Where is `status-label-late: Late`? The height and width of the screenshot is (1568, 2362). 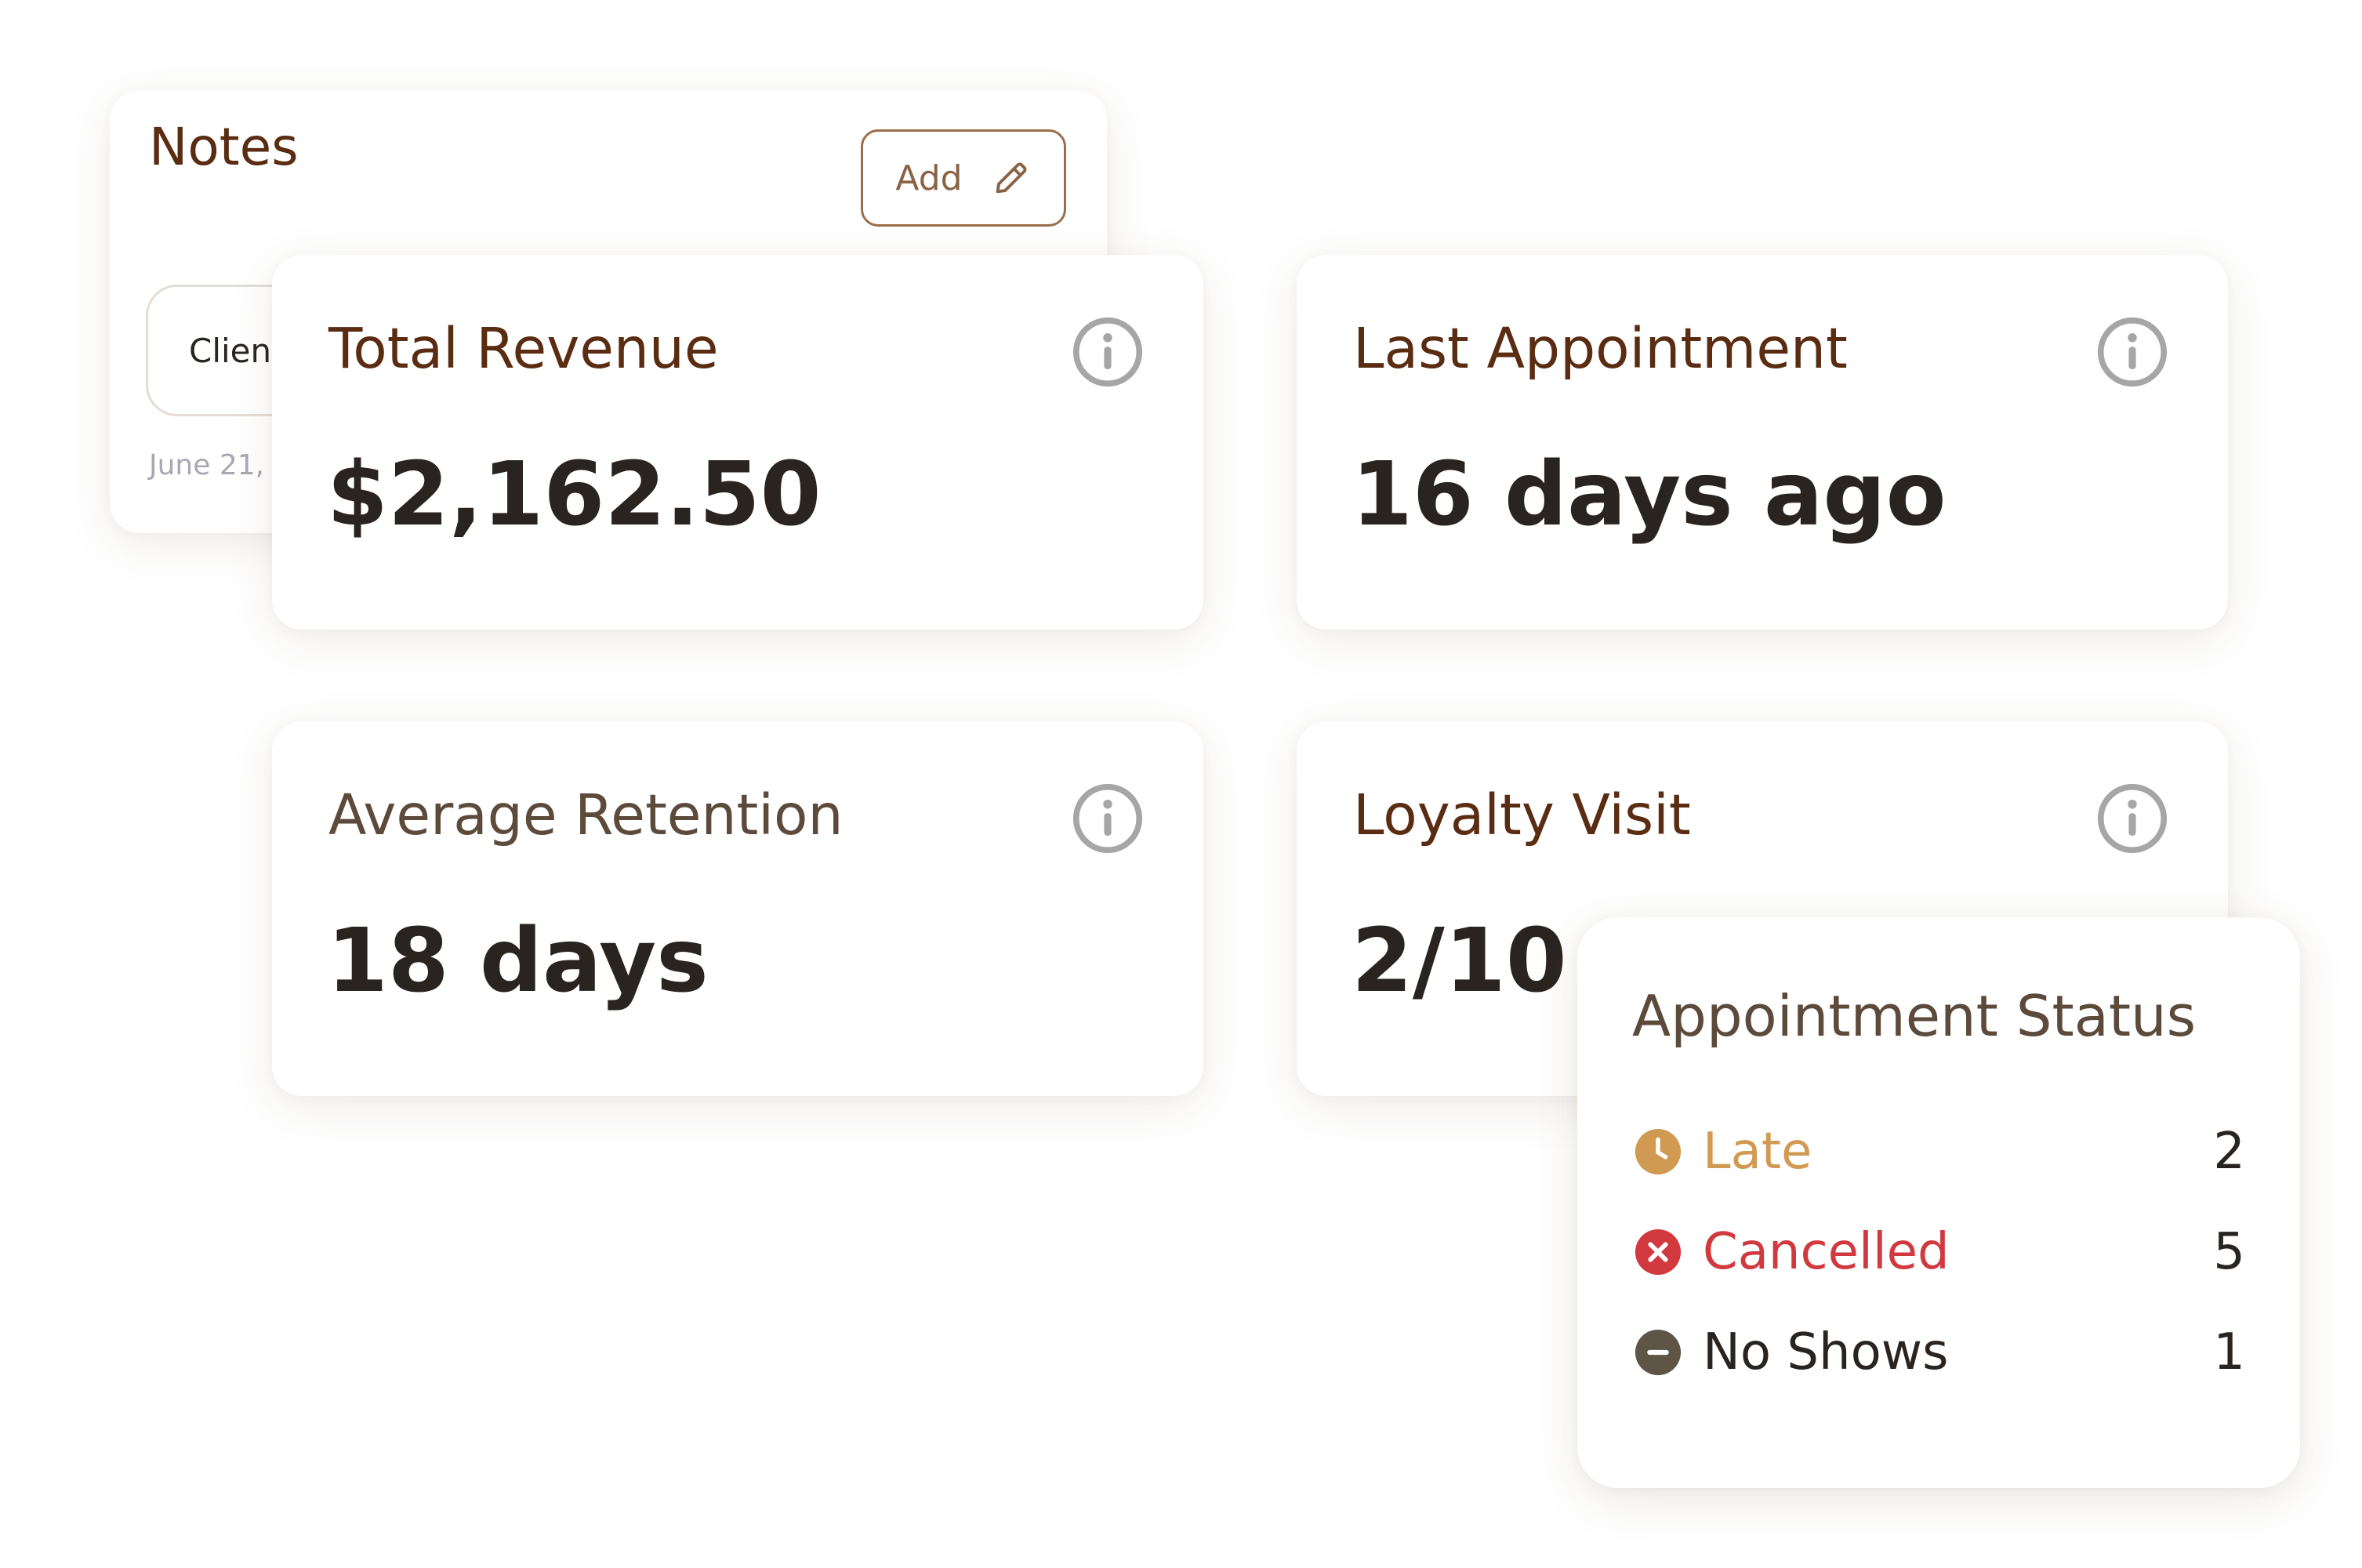
status-label-late: Late is located at coordinates (1757, 1152).